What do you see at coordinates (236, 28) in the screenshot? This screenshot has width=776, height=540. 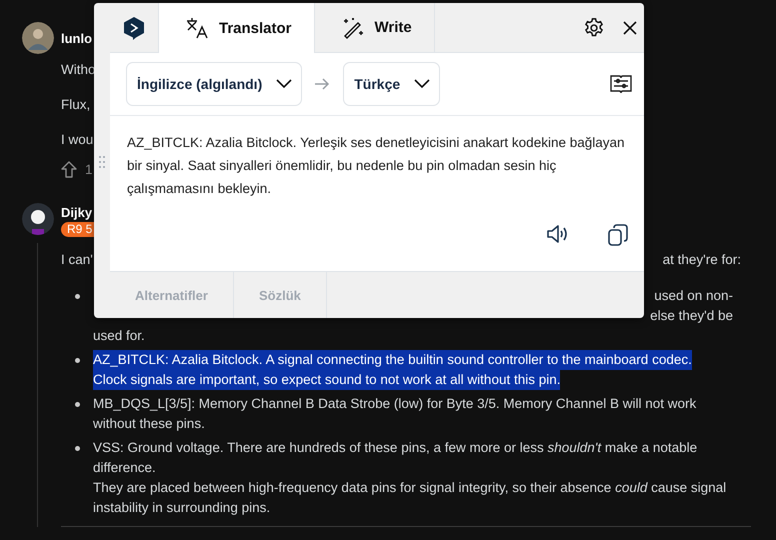 I see `tab: Translator` at bounding box center [236, 28].